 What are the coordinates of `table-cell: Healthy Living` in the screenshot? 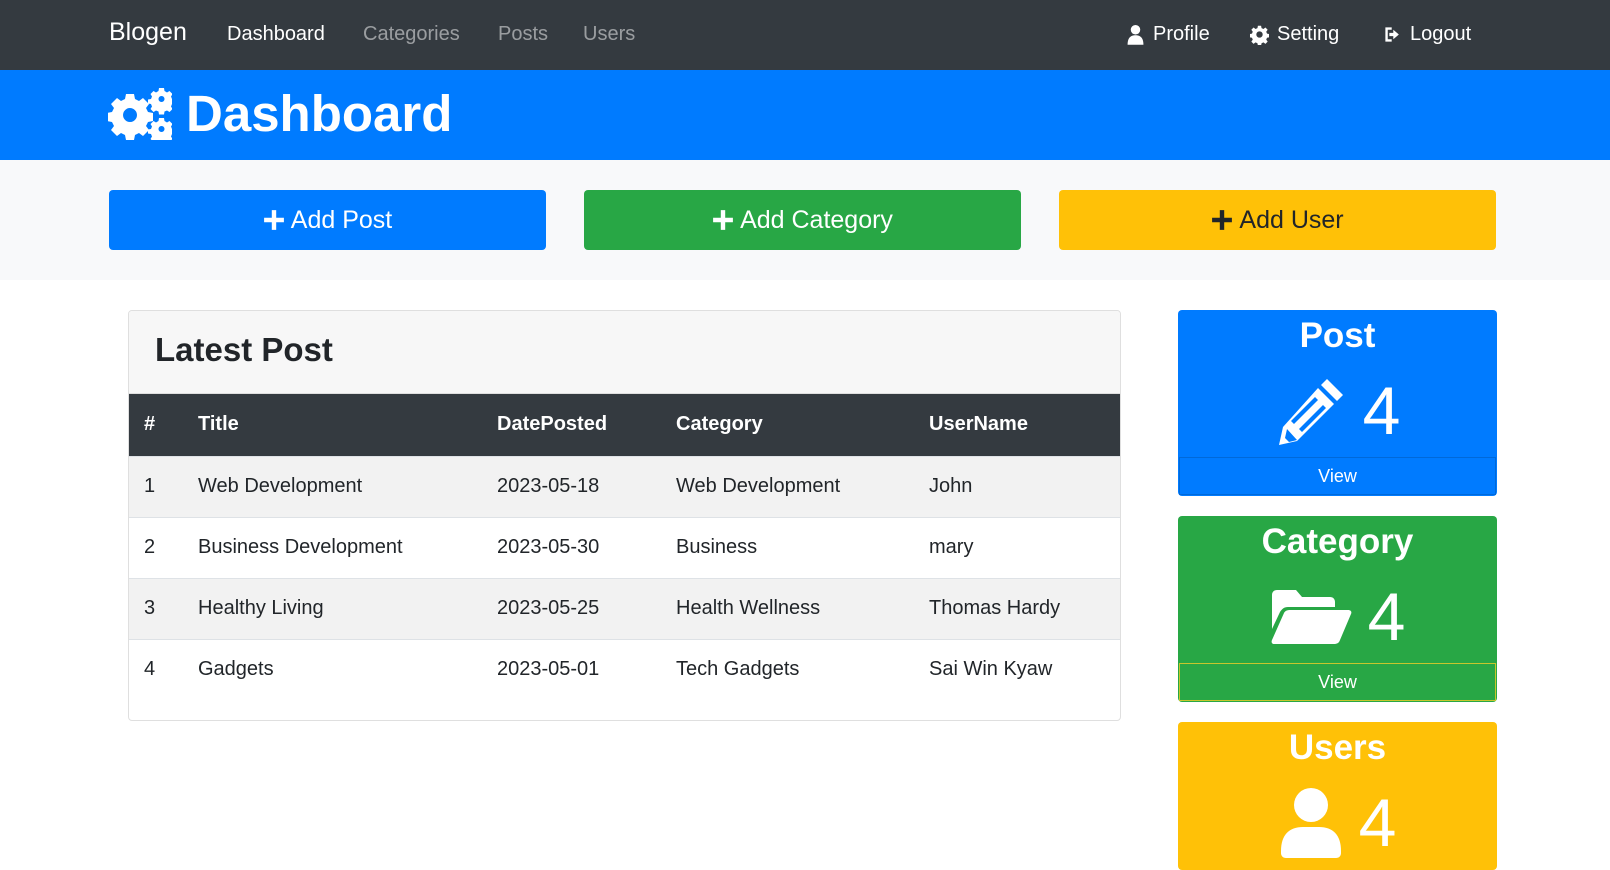 It's located at (347, 608).